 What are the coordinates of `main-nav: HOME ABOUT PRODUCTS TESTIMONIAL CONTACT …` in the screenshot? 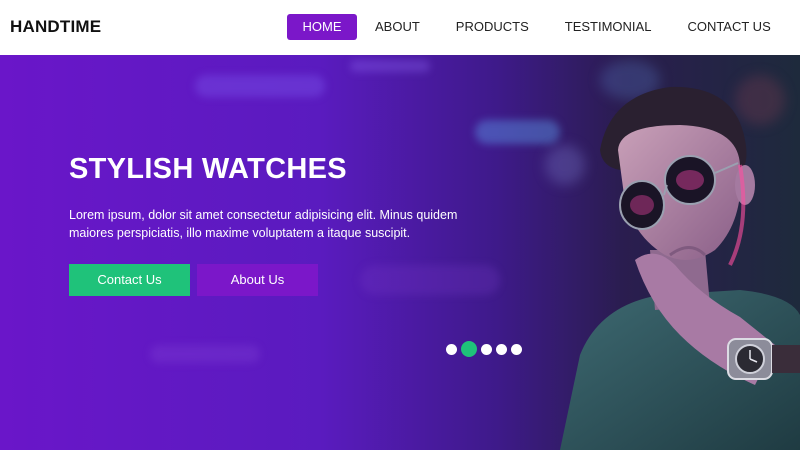 It's located at (538, 27).